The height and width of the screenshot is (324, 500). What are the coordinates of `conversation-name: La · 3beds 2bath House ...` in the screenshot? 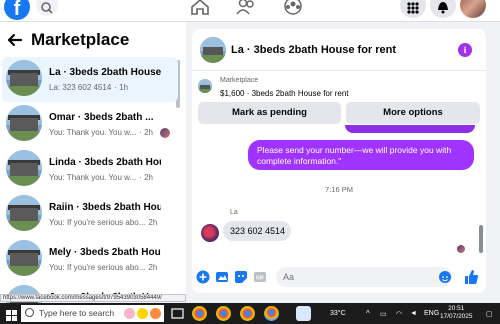 It's located at (105, 72).